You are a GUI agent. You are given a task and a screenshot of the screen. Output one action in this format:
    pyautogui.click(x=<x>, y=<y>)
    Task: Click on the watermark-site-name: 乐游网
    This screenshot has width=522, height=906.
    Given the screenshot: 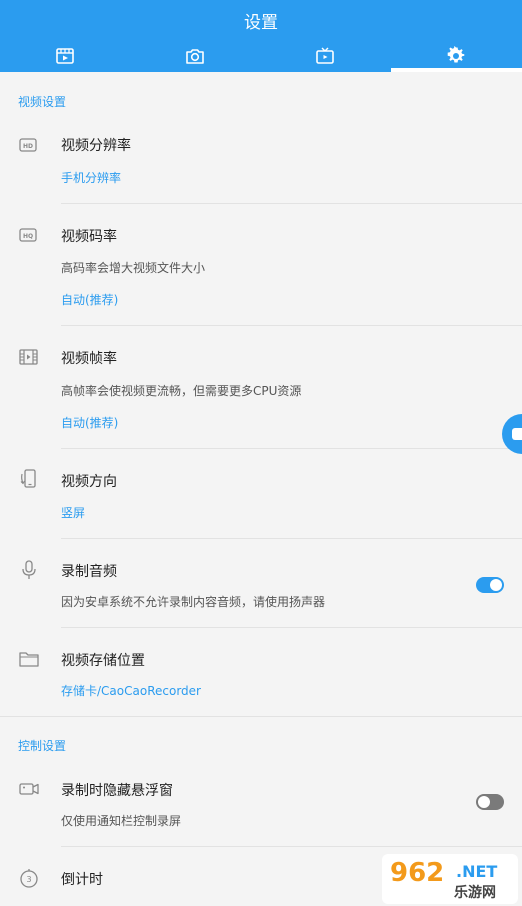 What is the action you would take?
    pyautogui.click(x=475, y=893)
    